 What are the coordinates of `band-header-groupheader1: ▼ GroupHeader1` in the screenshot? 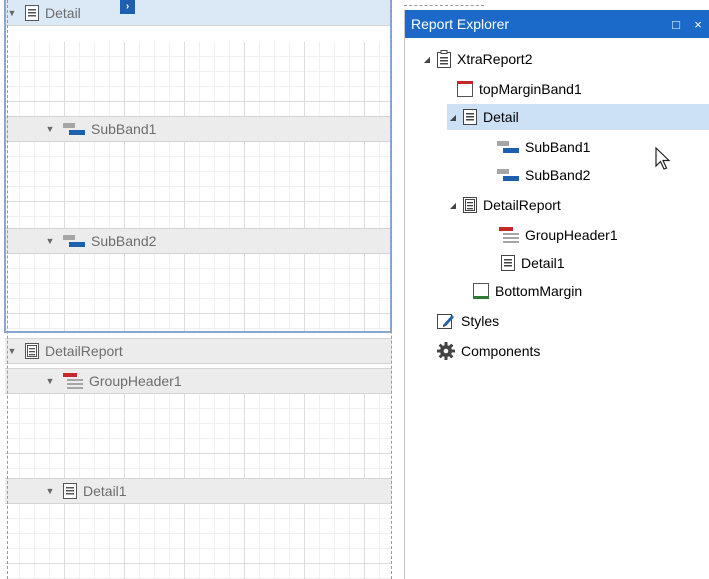 It's located at (198, 381).